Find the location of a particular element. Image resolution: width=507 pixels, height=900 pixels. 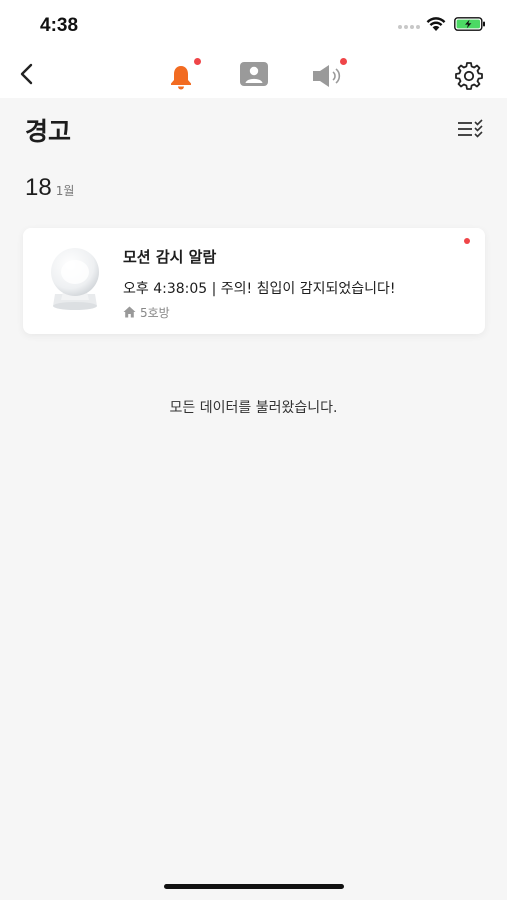

home-icon is located at coordinates (129, 312).